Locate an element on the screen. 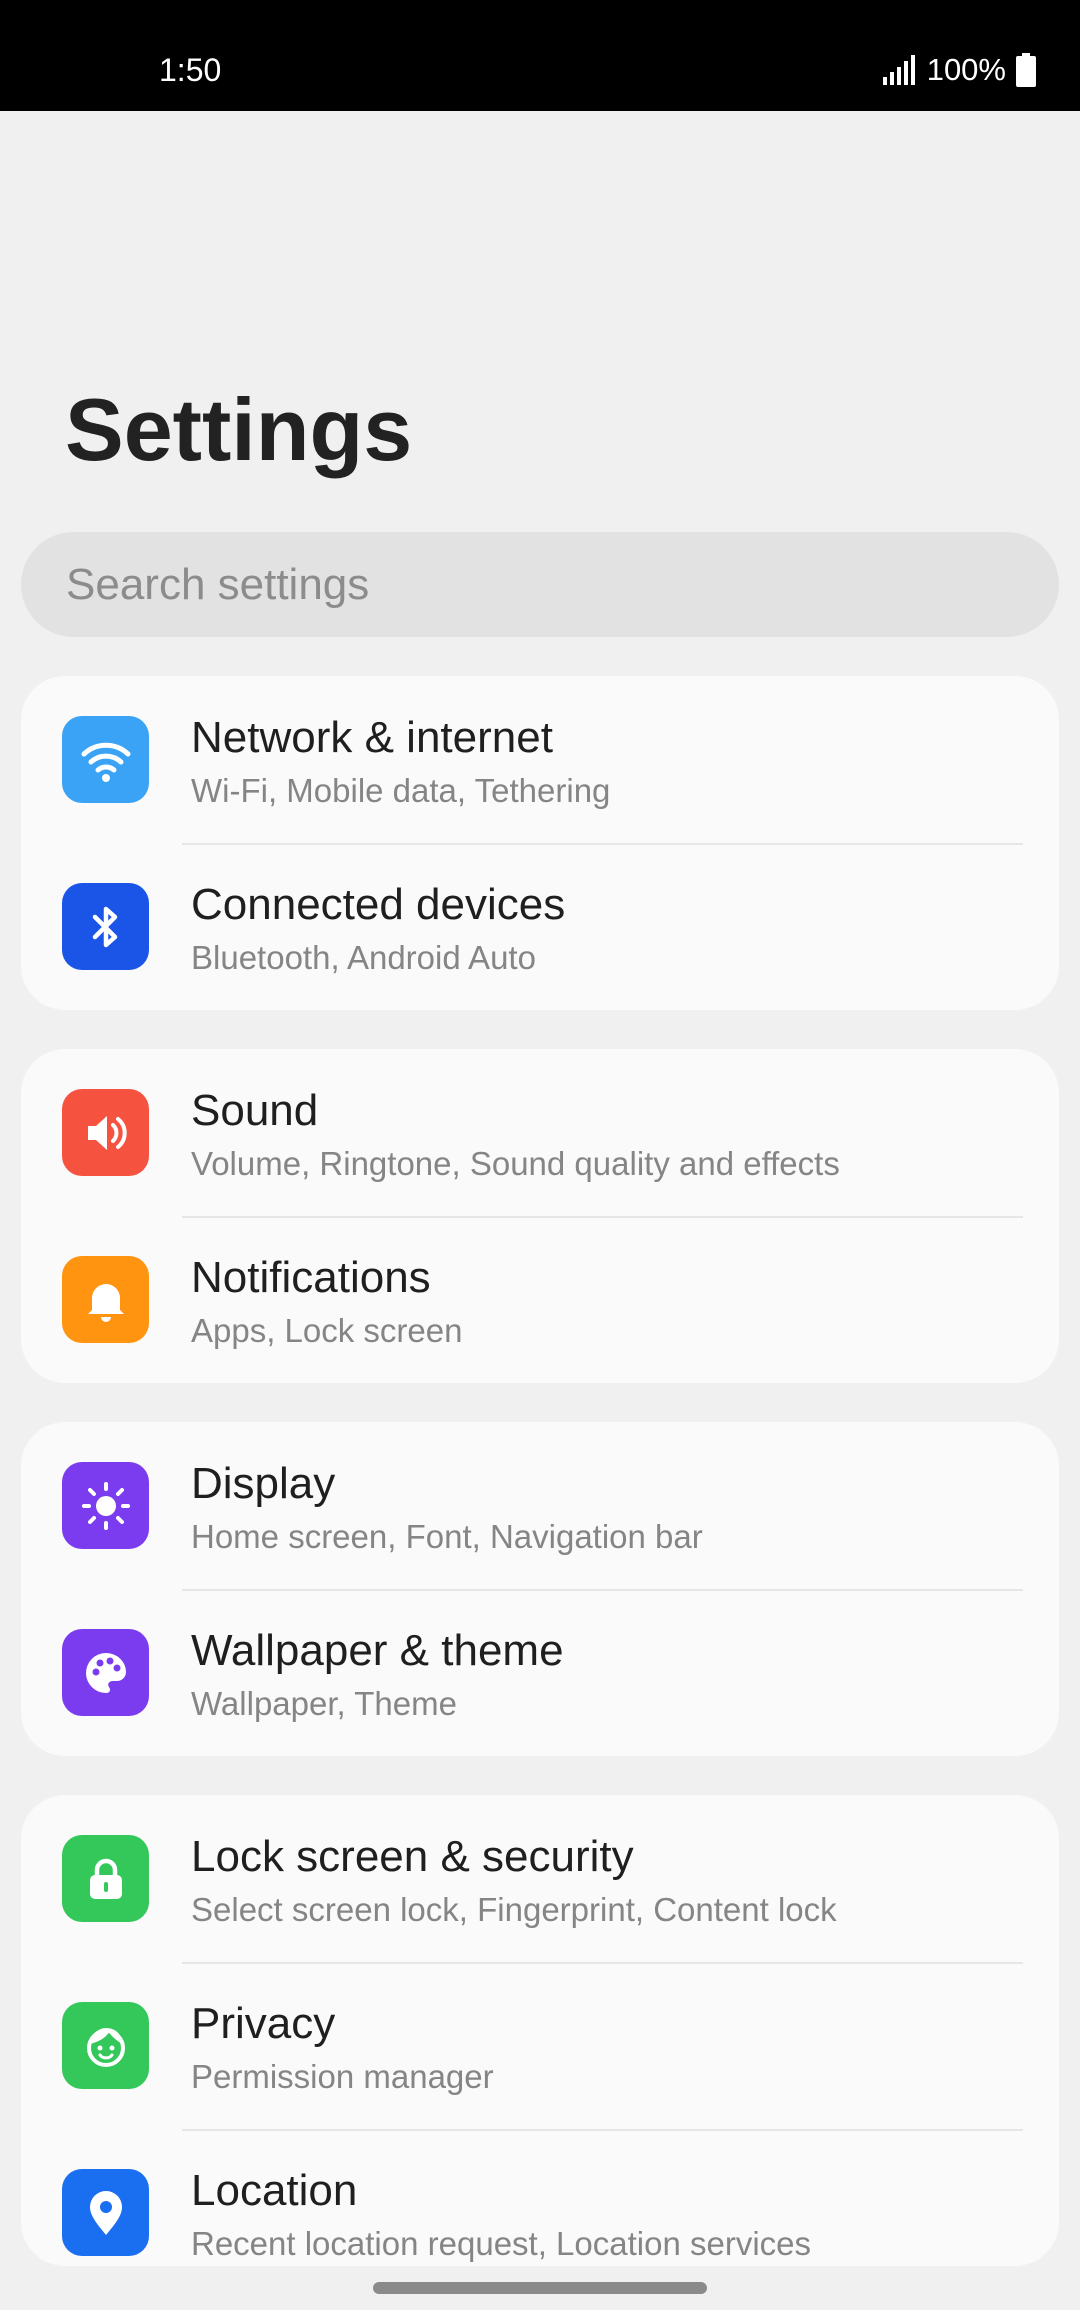  settings-item-title: Wallpaper & theme is located at coordinates (377, 1650).